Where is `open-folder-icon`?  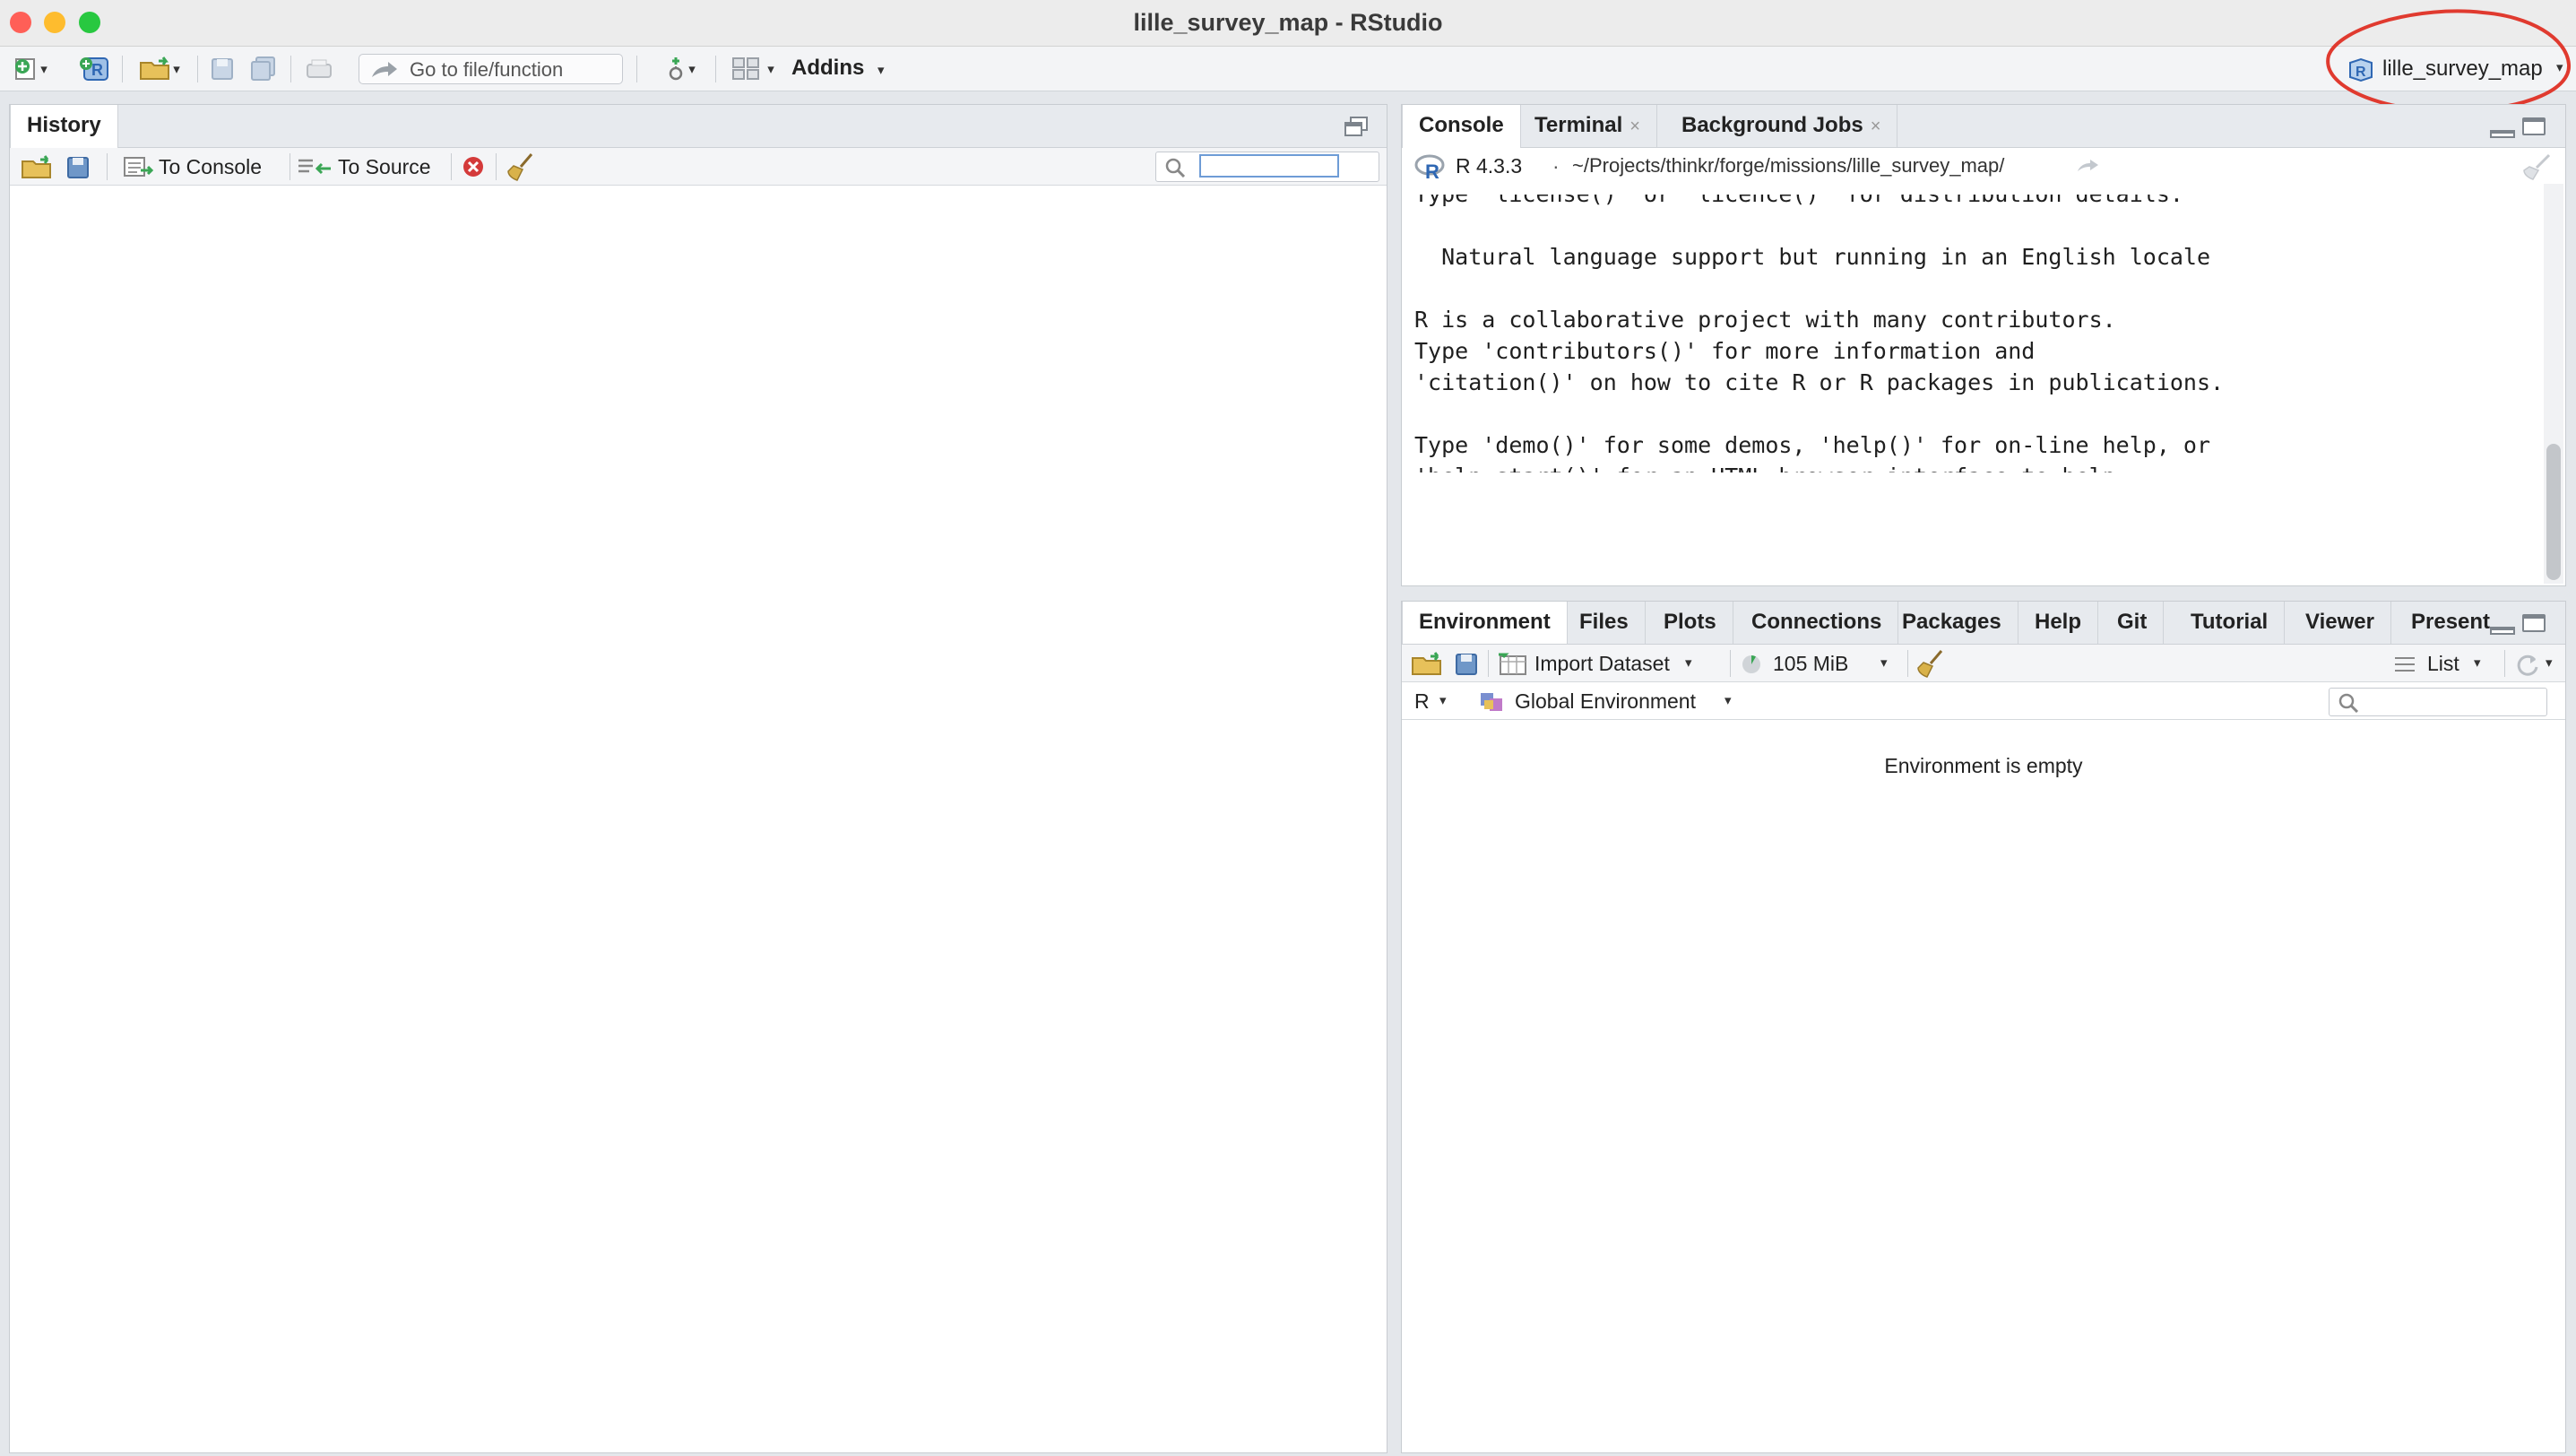
open-folder-icon is located at coordinates (155, 68).